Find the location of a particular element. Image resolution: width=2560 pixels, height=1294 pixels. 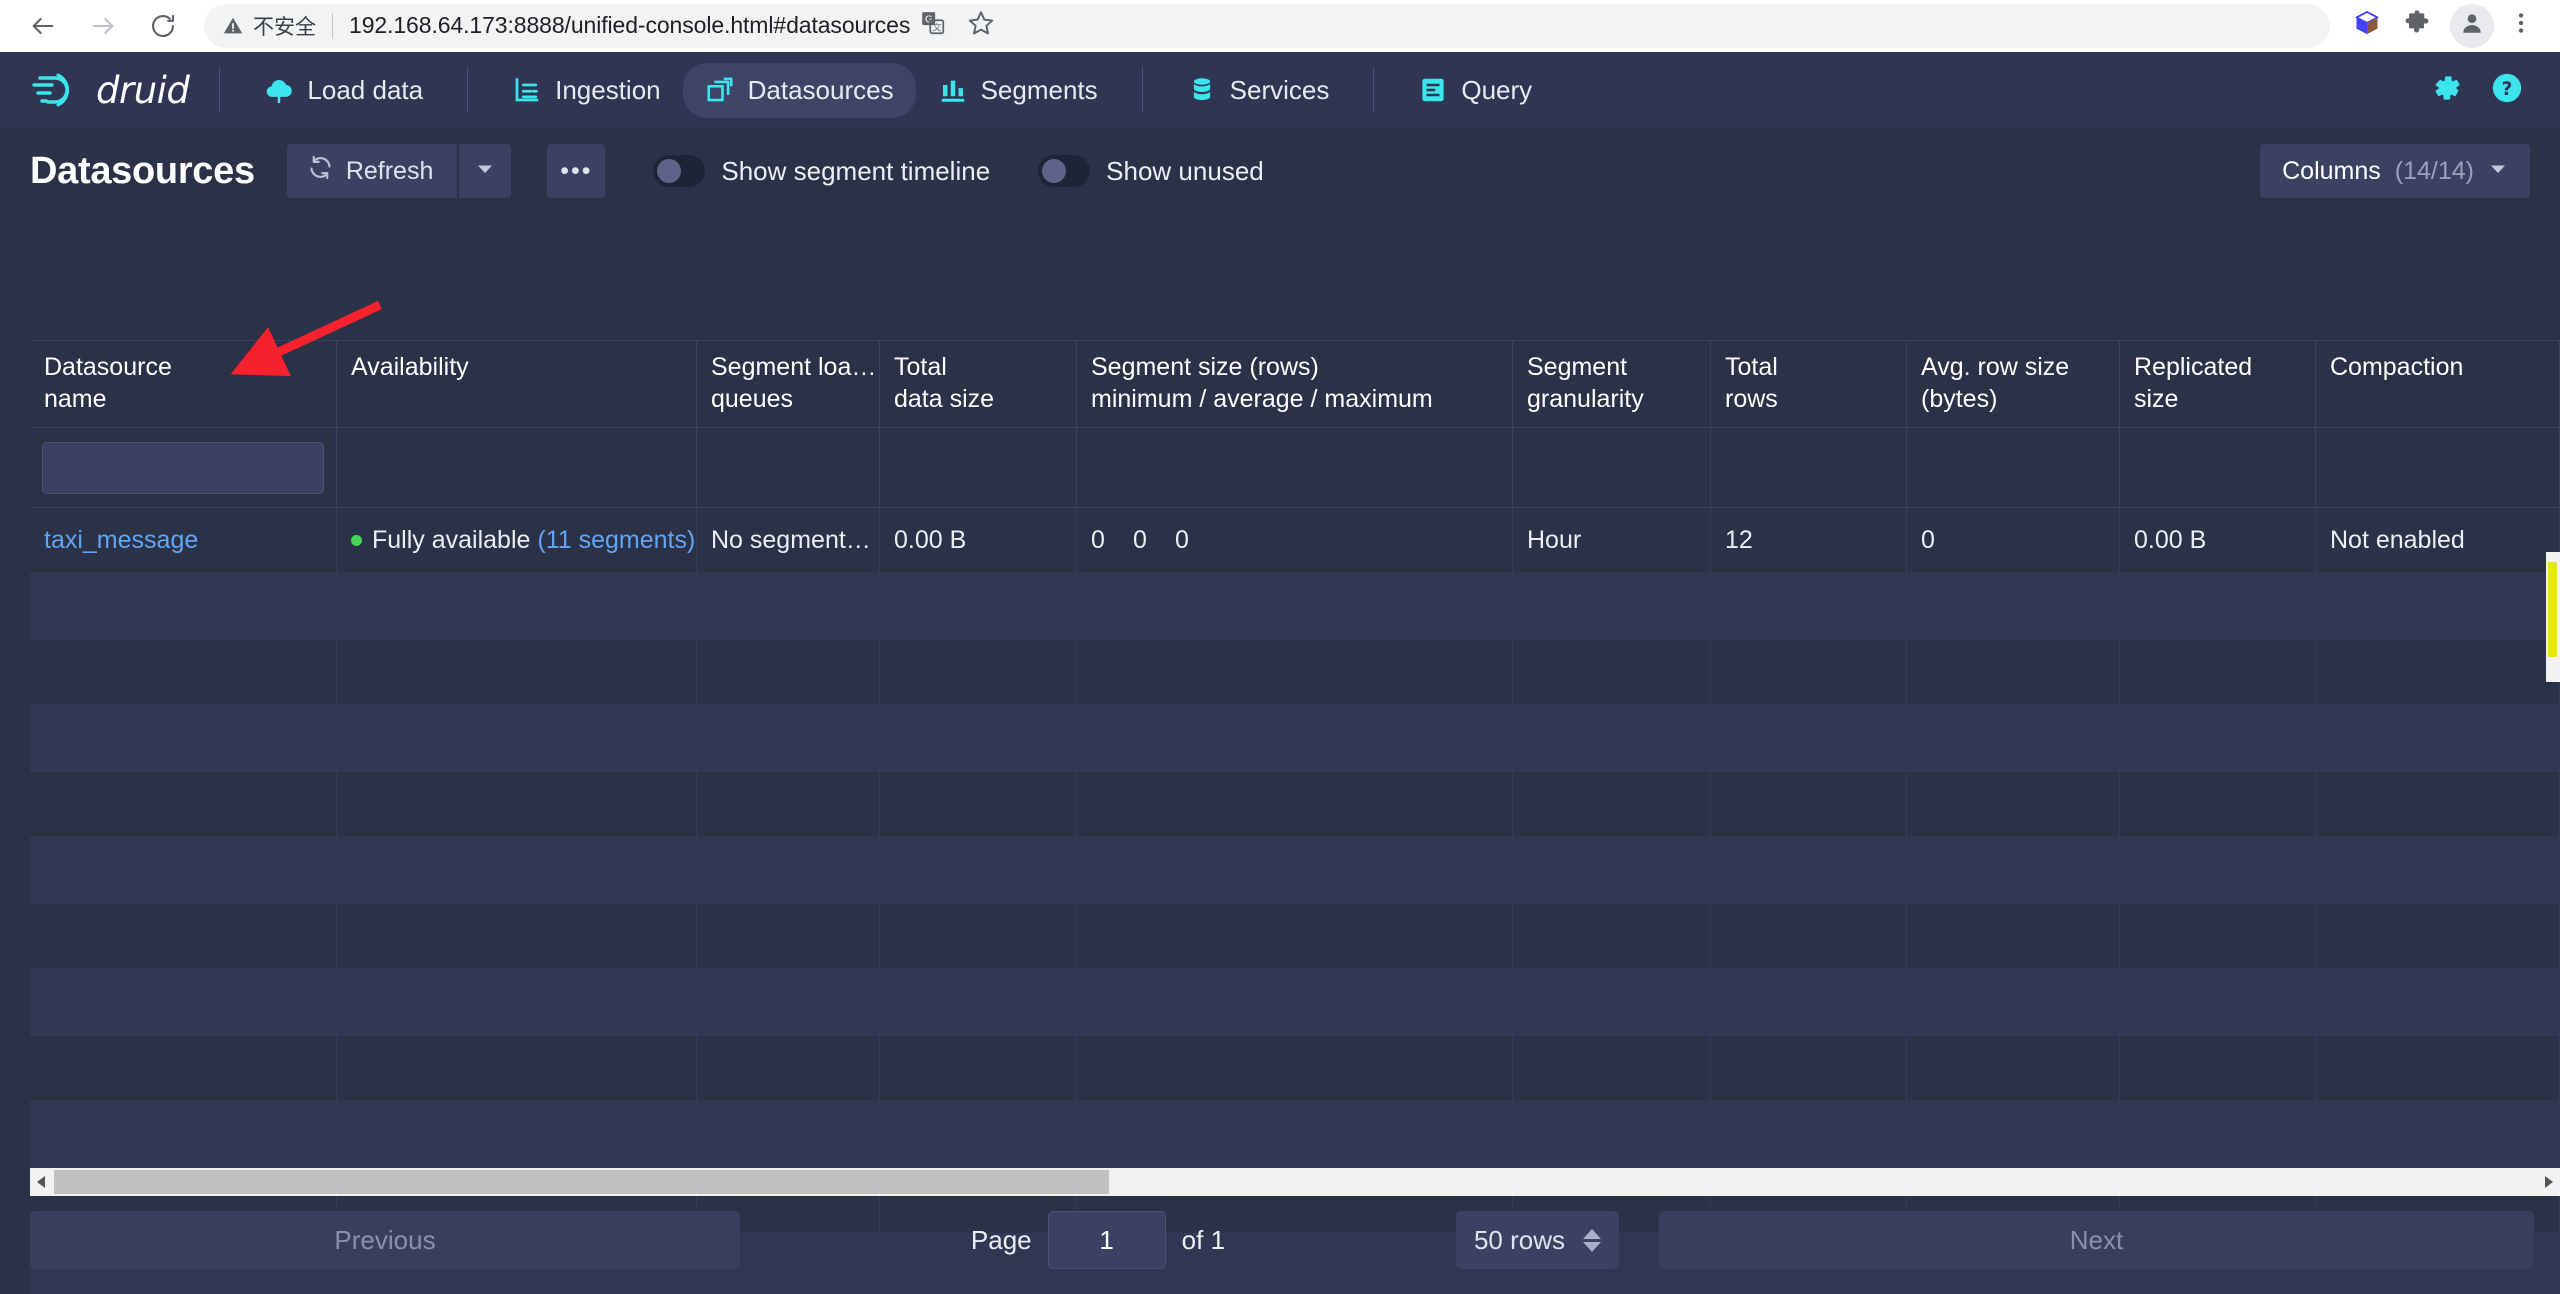

nav-item-segments: Segments is located at coordinates (1018, 90).